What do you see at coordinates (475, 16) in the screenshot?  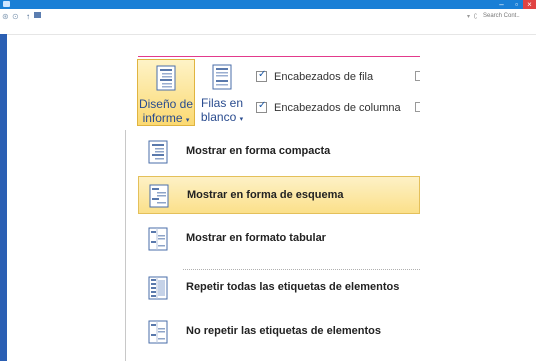 I see `refresh-icon: ʗ` at bounding box center [475, 16].